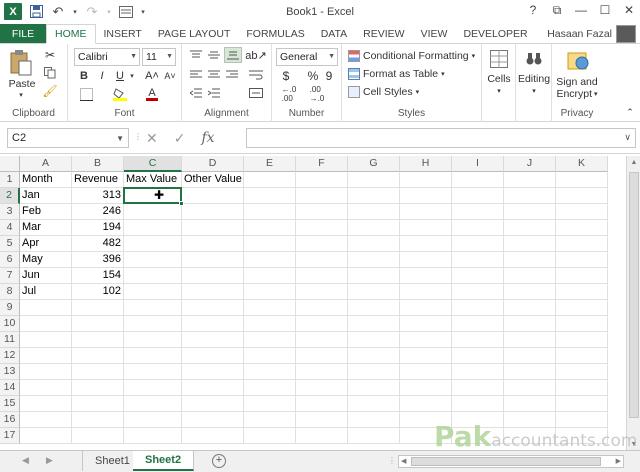 The image size is (640, 472). What do you see at coordinates (10, 436) in the screenshot?
I see `row-header-17: 17` at bounding box center [10, 436].